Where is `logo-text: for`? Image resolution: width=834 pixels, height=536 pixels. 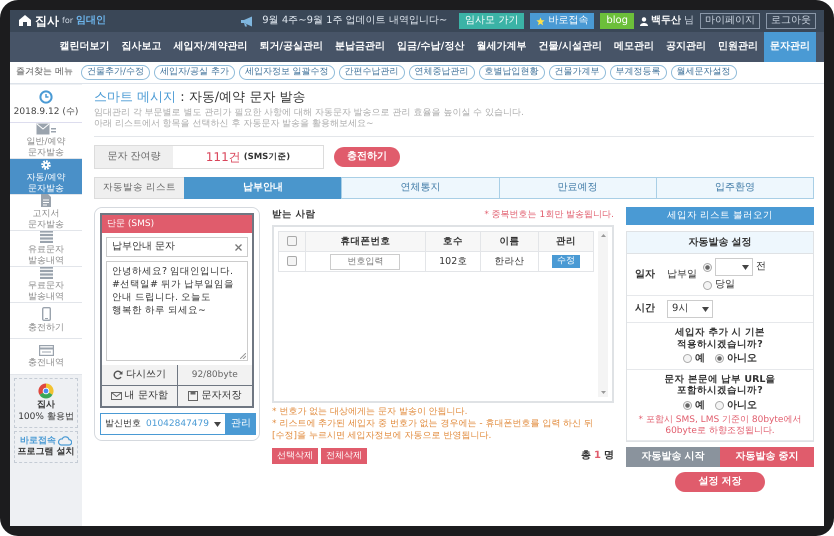
logo-text: for is located at coordinates (67, 21).